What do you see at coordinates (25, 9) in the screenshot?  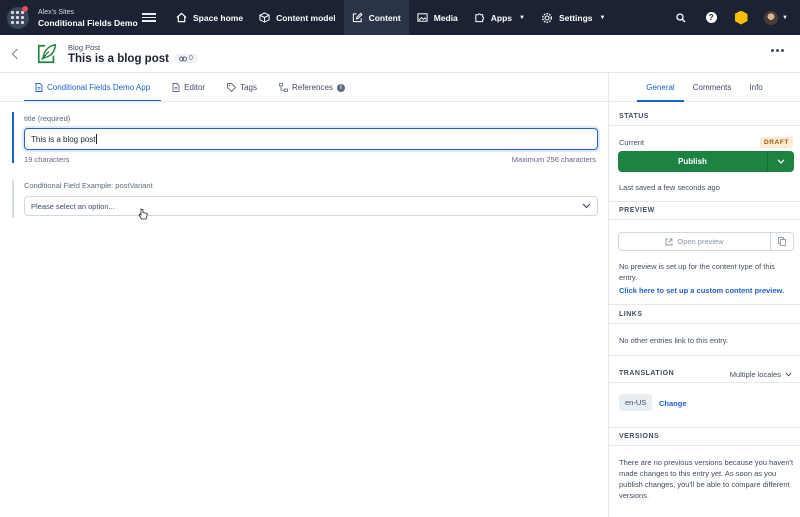 I see `notification-dot` at bounding box center [25, 9].